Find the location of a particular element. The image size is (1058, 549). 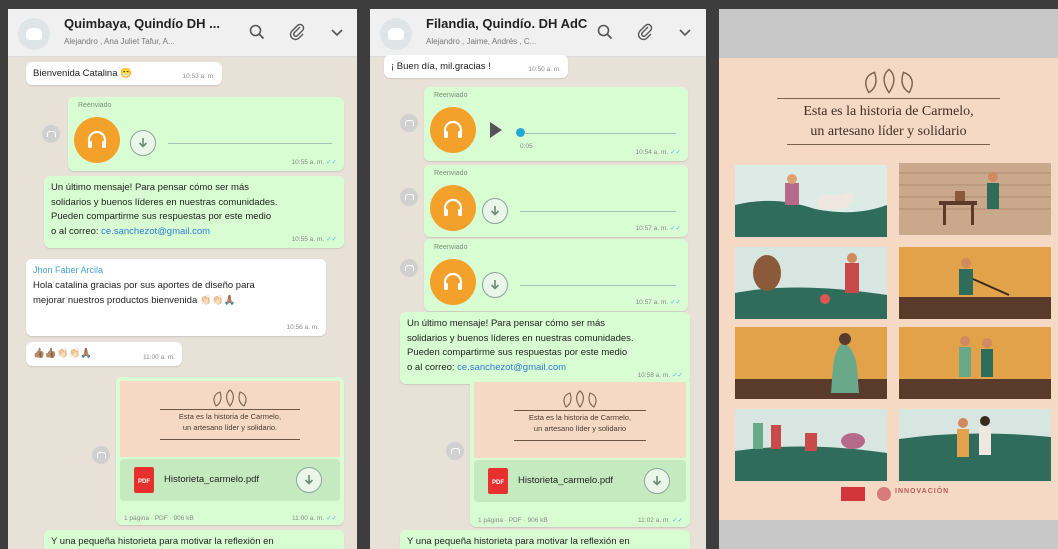

brand-logo-red is located at coordinates (853, 494).